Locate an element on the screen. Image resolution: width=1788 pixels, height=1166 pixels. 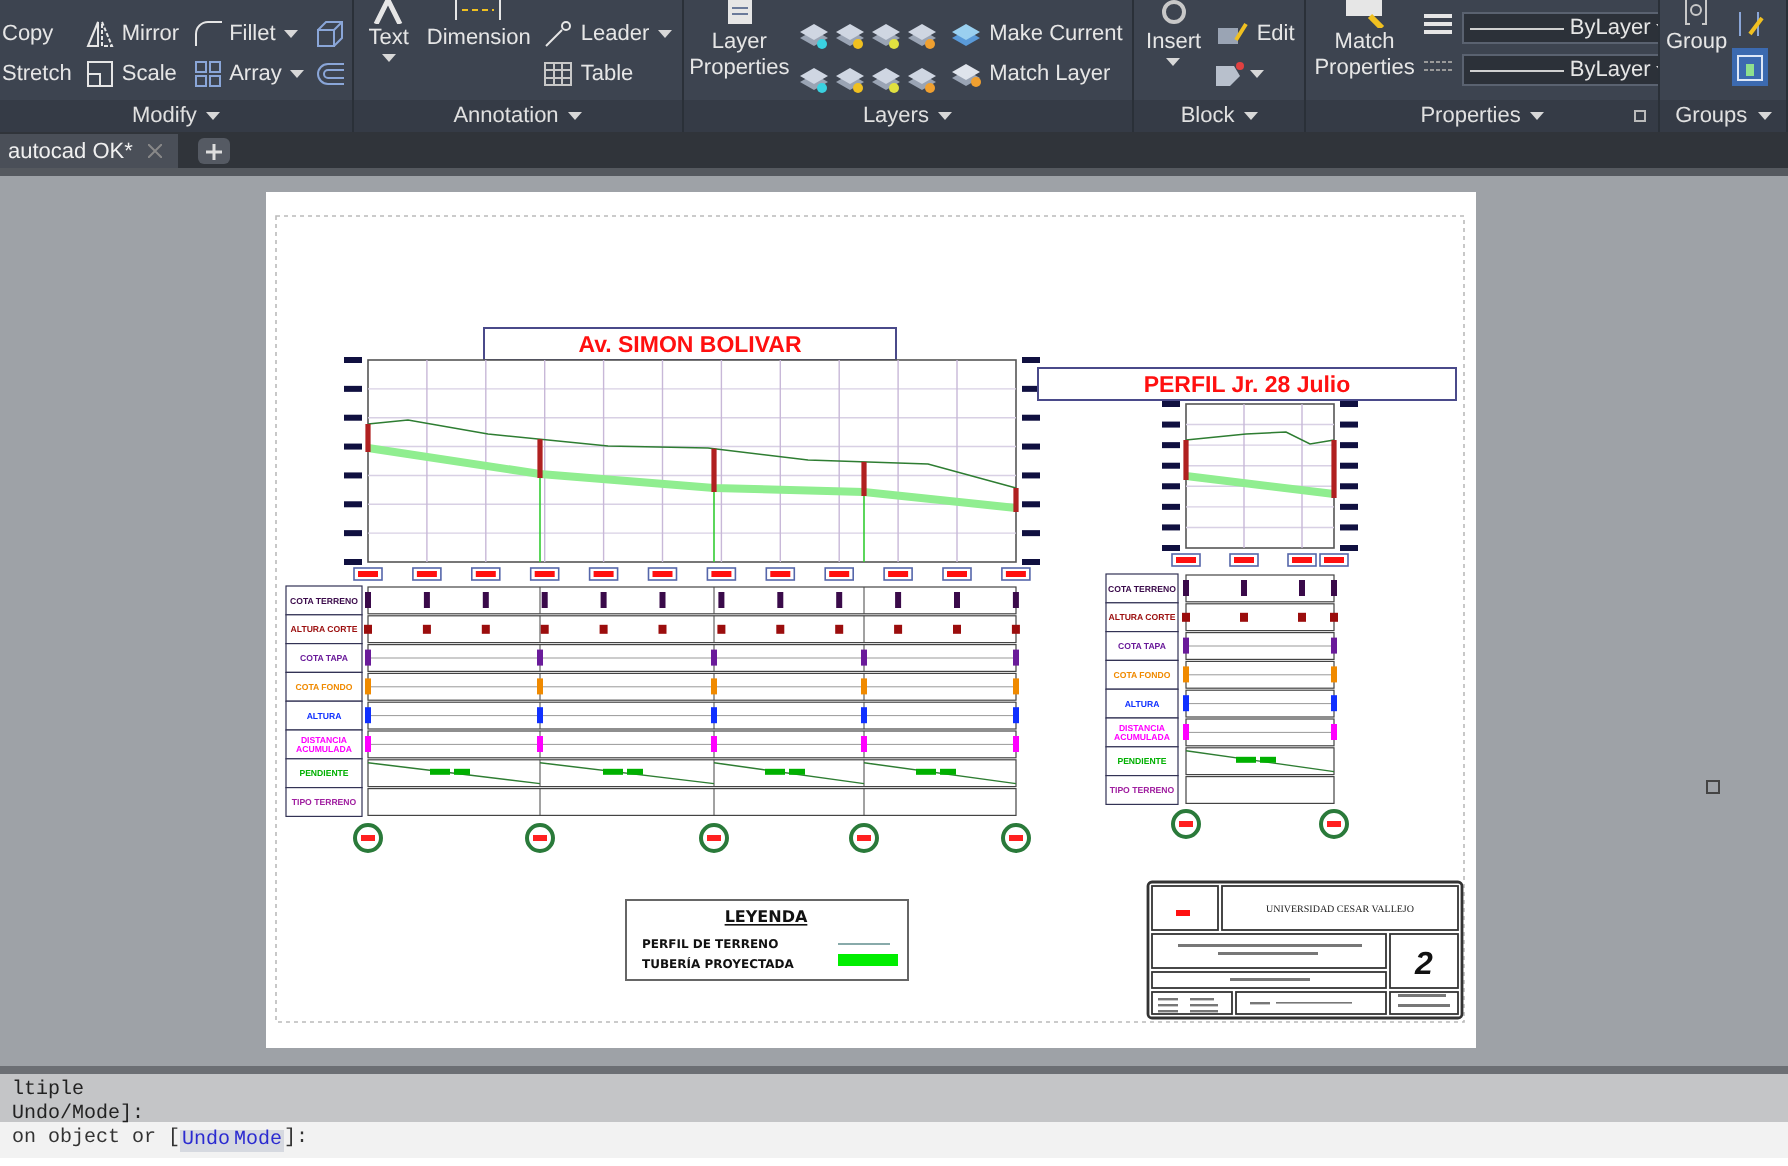
tool-button: Match Properties is located at coordinates (1364, 41).